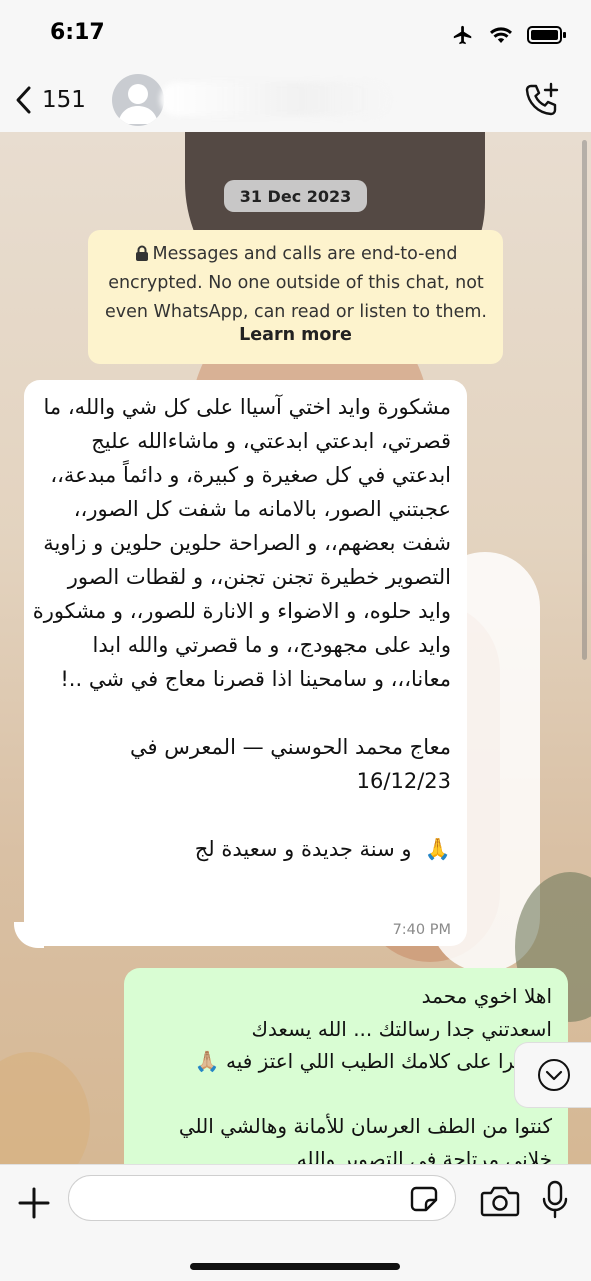 This screenshot has width=591, height=1281. I want to click on chevron-left-icon, so click(23, 100).